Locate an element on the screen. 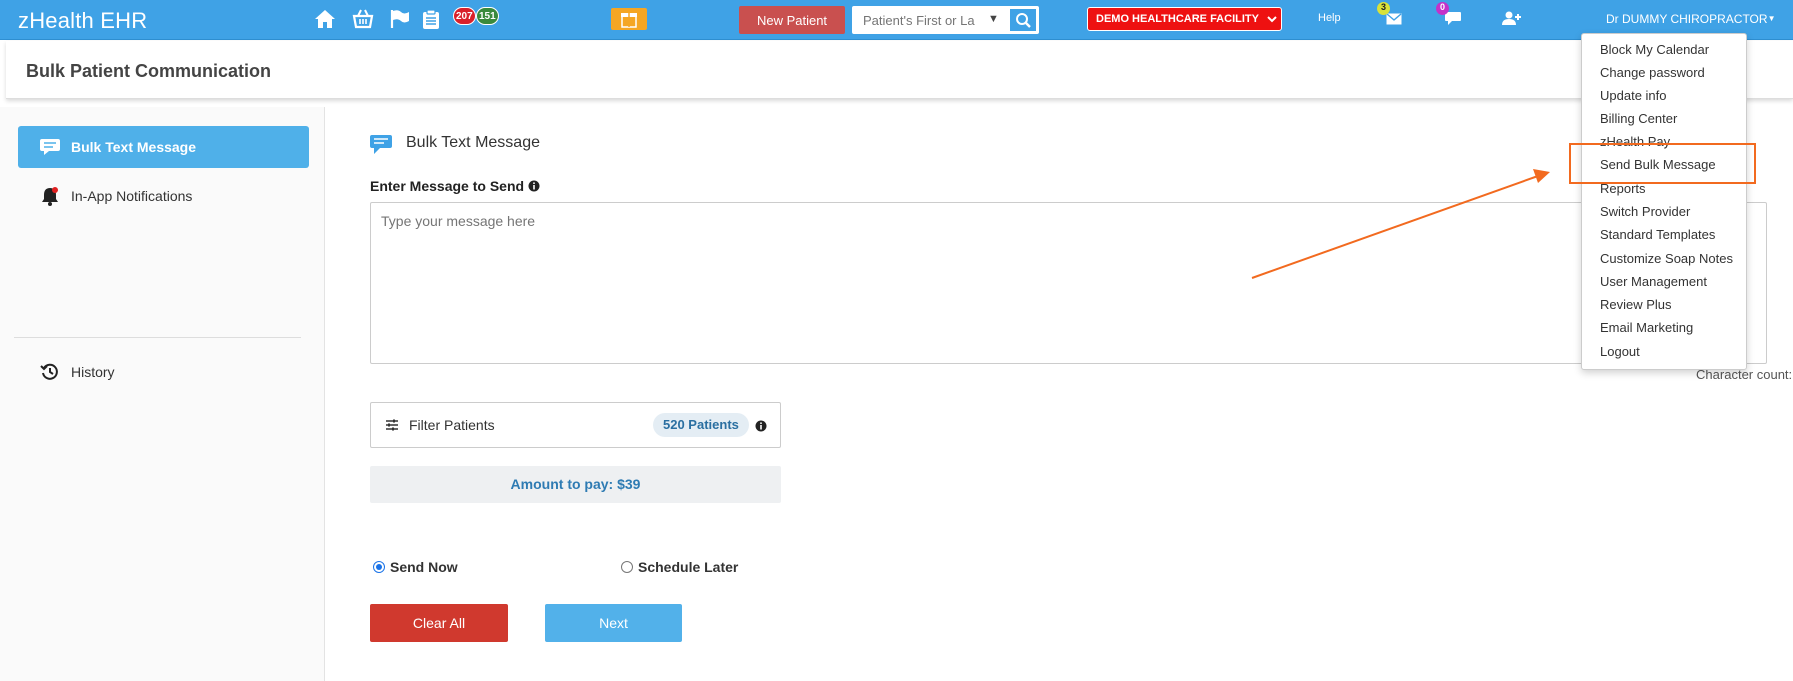 Image resolution: width=1793 pixels, height=681 pixels. send-now-radio: Send Now is located at coordinates (415, 567).